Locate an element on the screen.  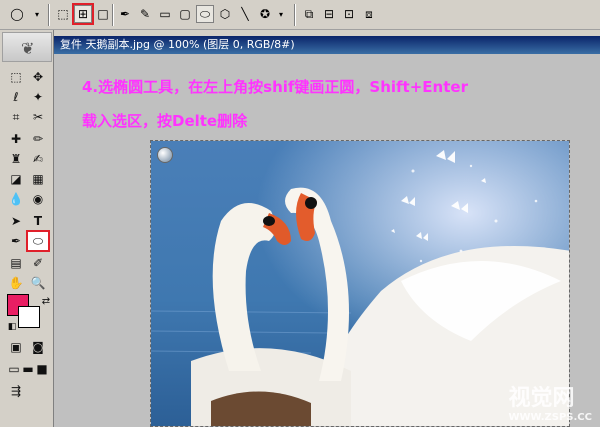
toolbox-header: ❦ is located at coordinates (27, 47).